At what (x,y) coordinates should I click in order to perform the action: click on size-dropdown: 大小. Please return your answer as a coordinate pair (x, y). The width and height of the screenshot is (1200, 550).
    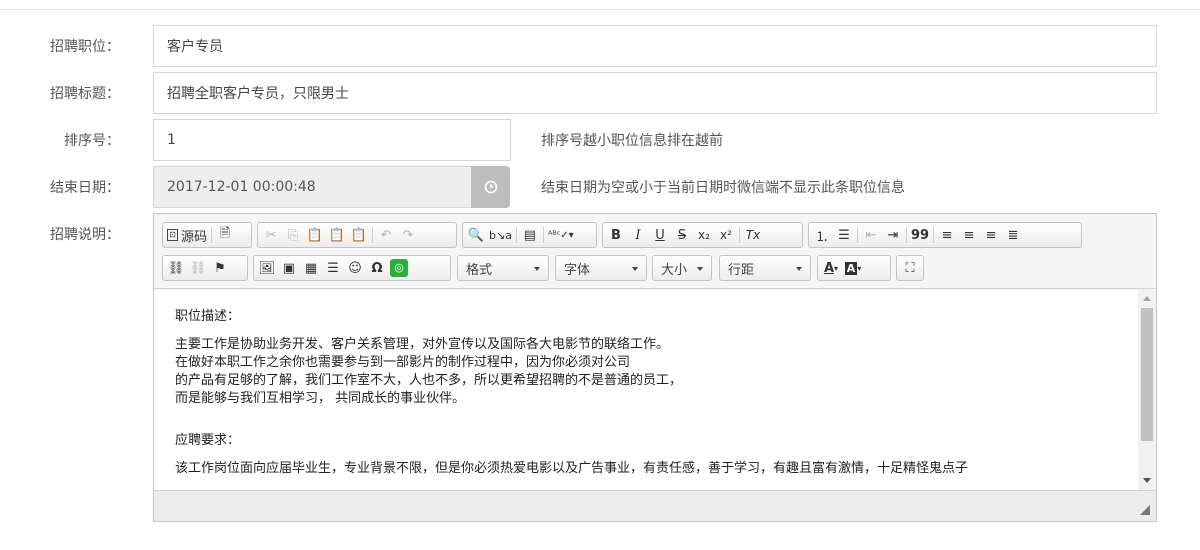
    Looking at the image, I should click on (682, 268).